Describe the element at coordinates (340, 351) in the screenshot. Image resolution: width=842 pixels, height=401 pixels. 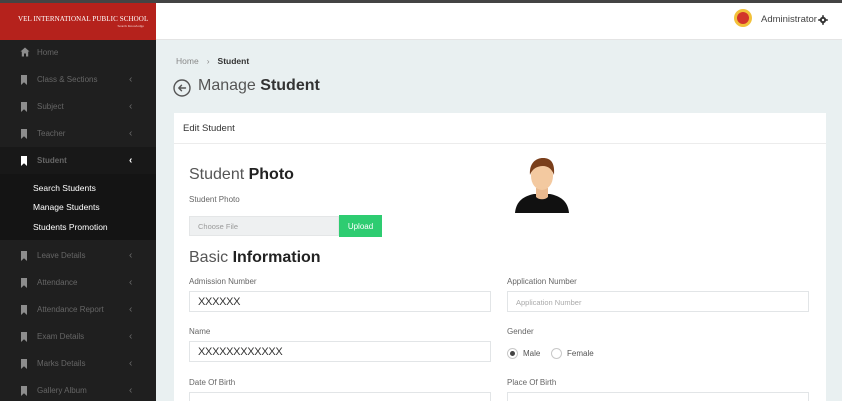
I see `name-input: XXXXXXXXXXXX` at that location.